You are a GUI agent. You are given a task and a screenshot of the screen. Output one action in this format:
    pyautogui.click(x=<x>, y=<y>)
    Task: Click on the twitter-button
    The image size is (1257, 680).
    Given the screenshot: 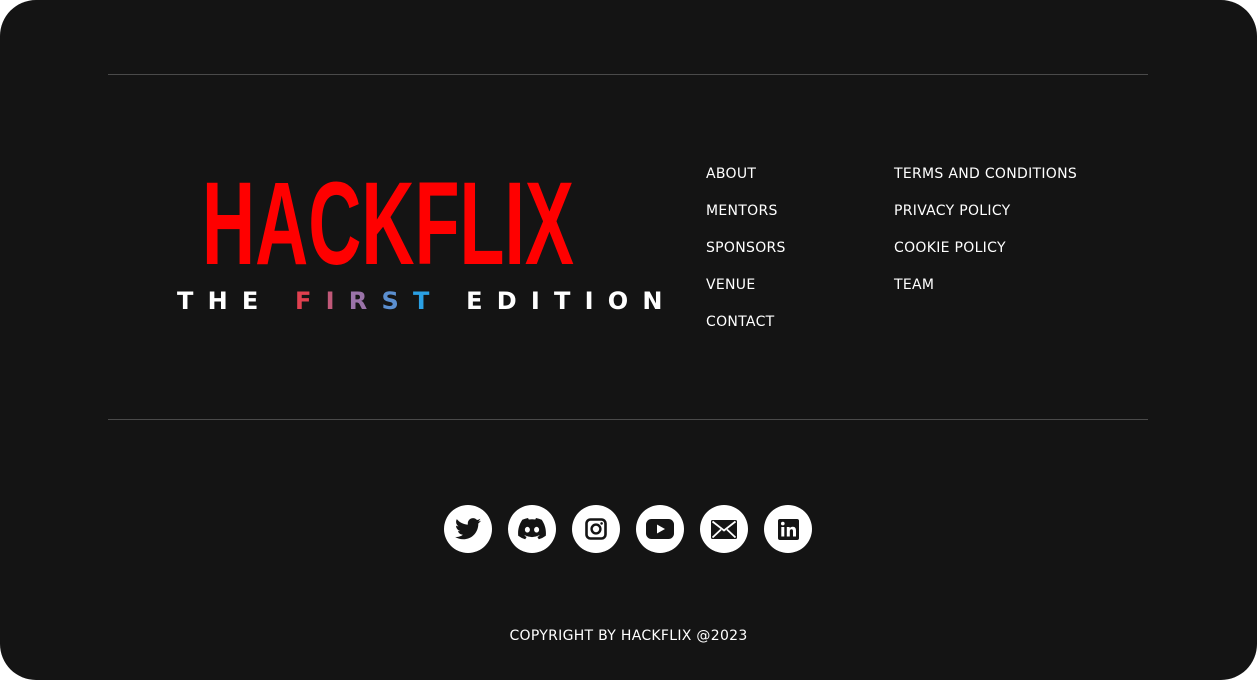 What is the action you would take?
    pyautogui.click(x=468, y=529)
    